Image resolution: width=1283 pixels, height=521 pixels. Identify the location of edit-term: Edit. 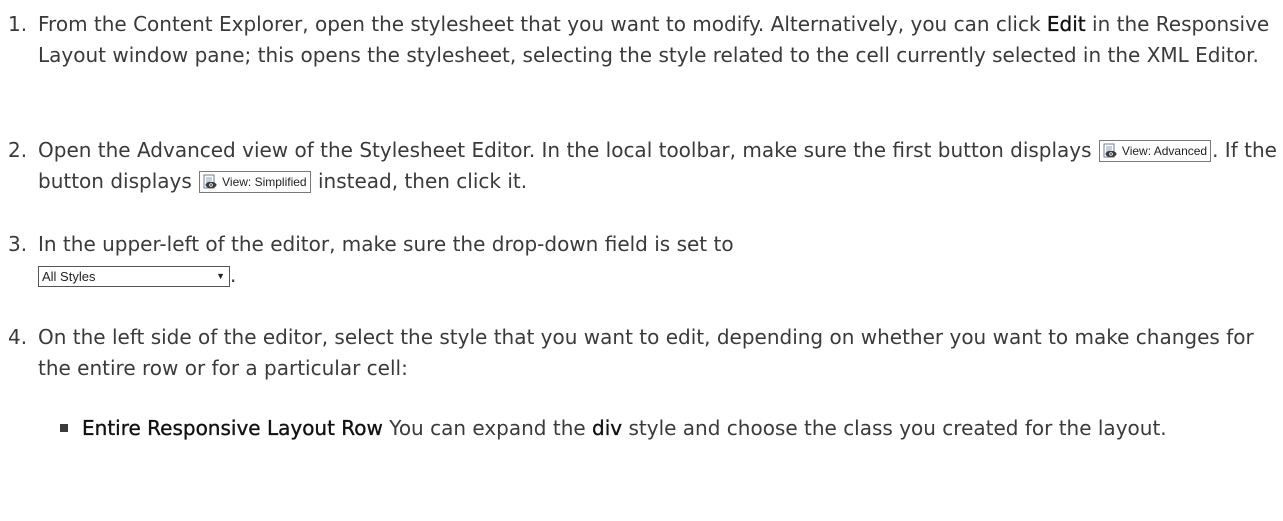
(1066, 24).